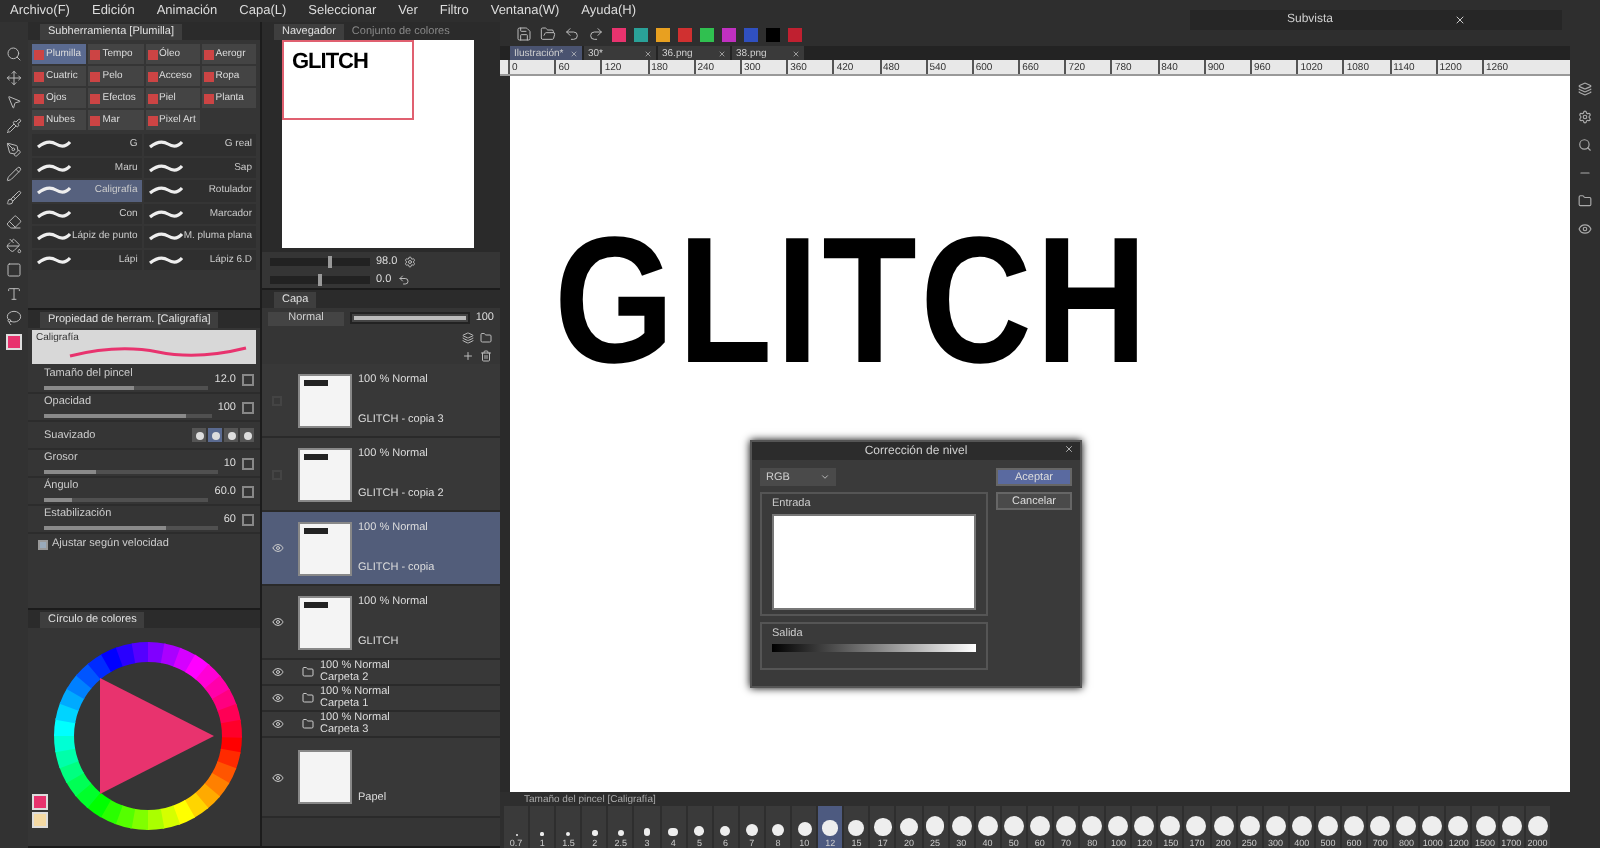  What do you see at coordinates (158, 352) in the screenshot?
I see `stroke-preview-icon` at bounding box center [158, 352].